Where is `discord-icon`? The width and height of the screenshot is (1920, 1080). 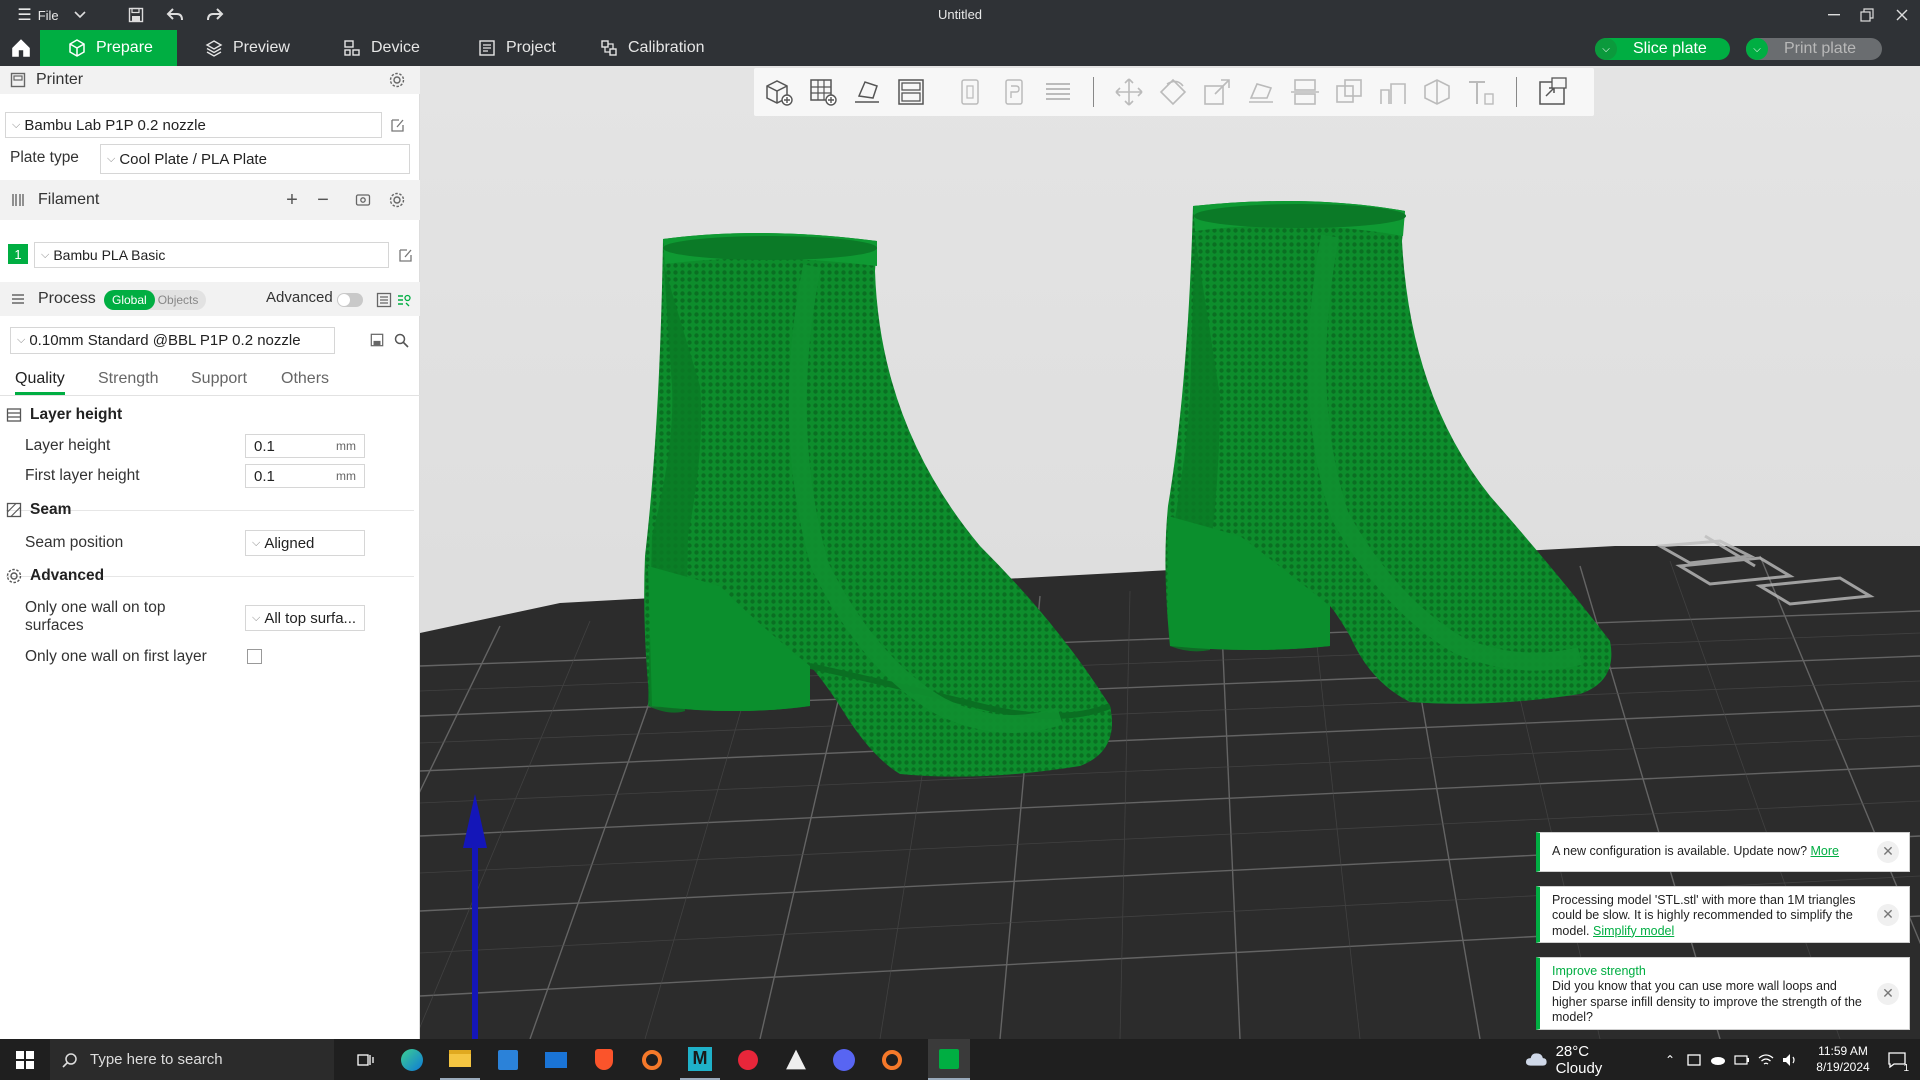
discord-icon is located at coordinates (844, 1059).